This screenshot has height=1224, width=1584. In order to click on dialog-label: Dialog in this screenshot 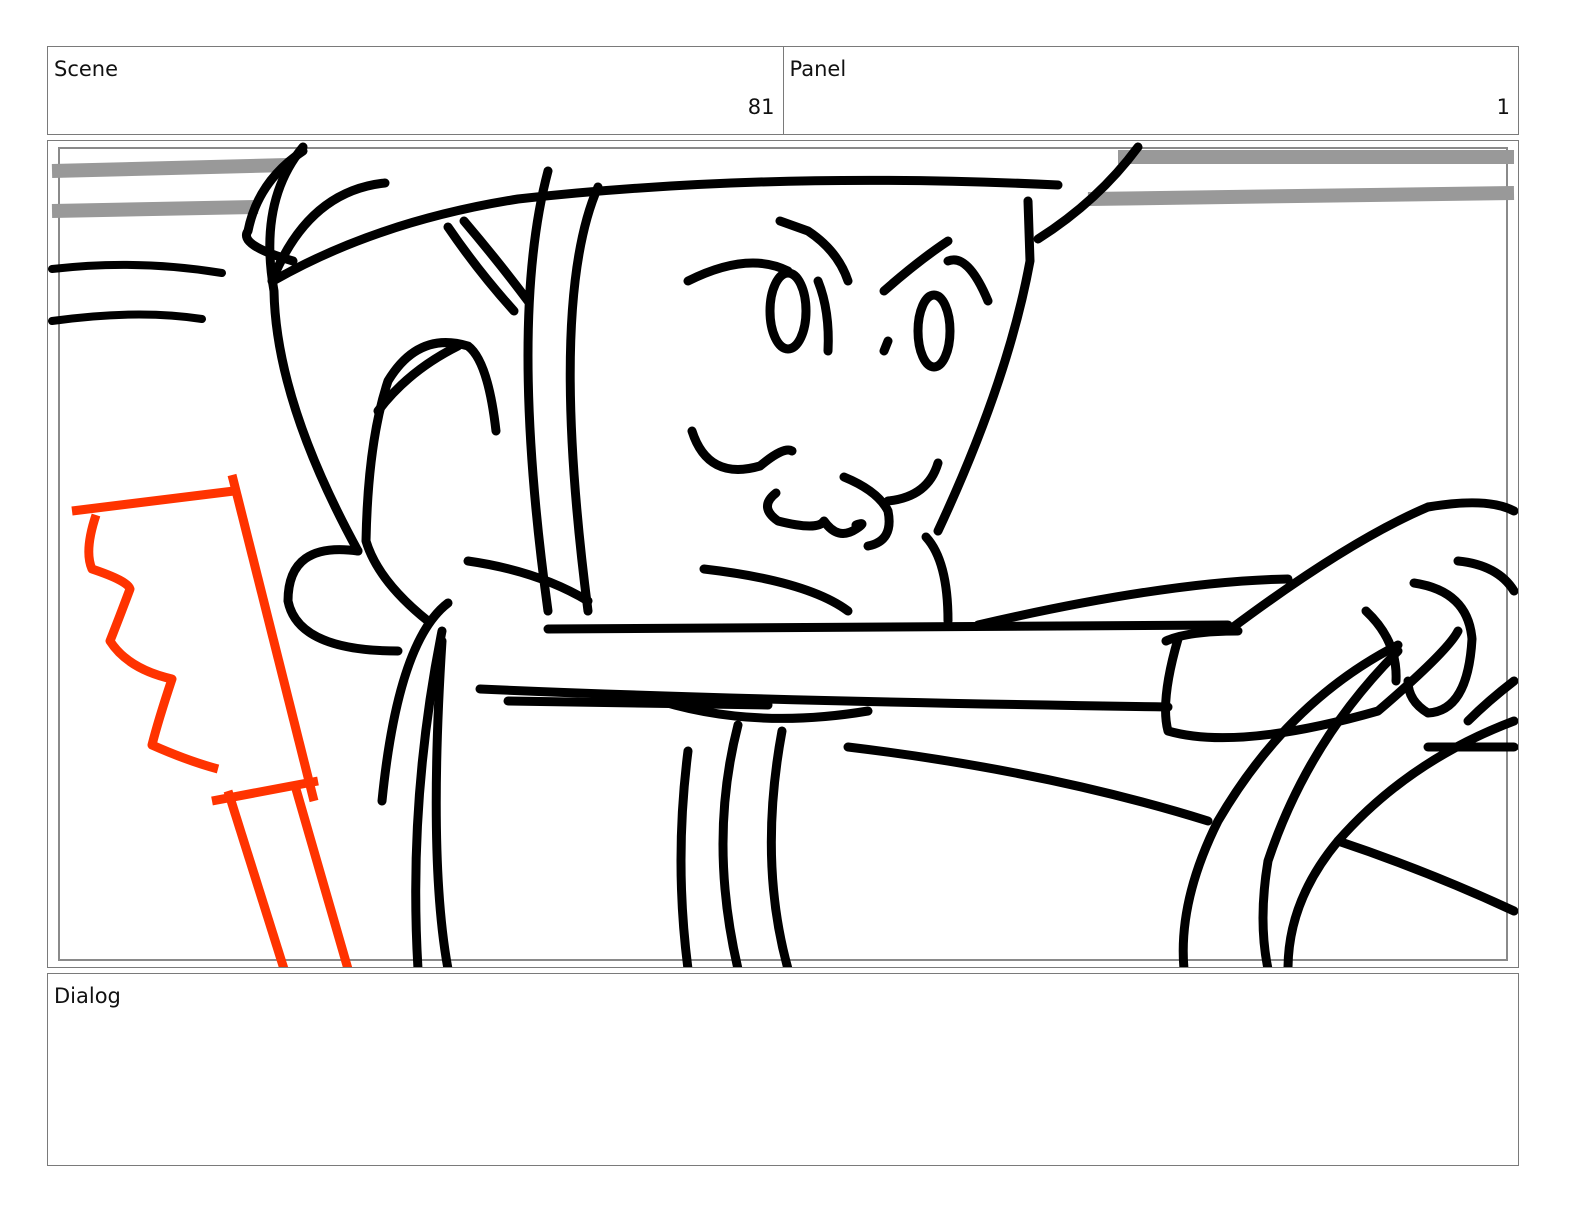, I will do `click(87, 996)`.